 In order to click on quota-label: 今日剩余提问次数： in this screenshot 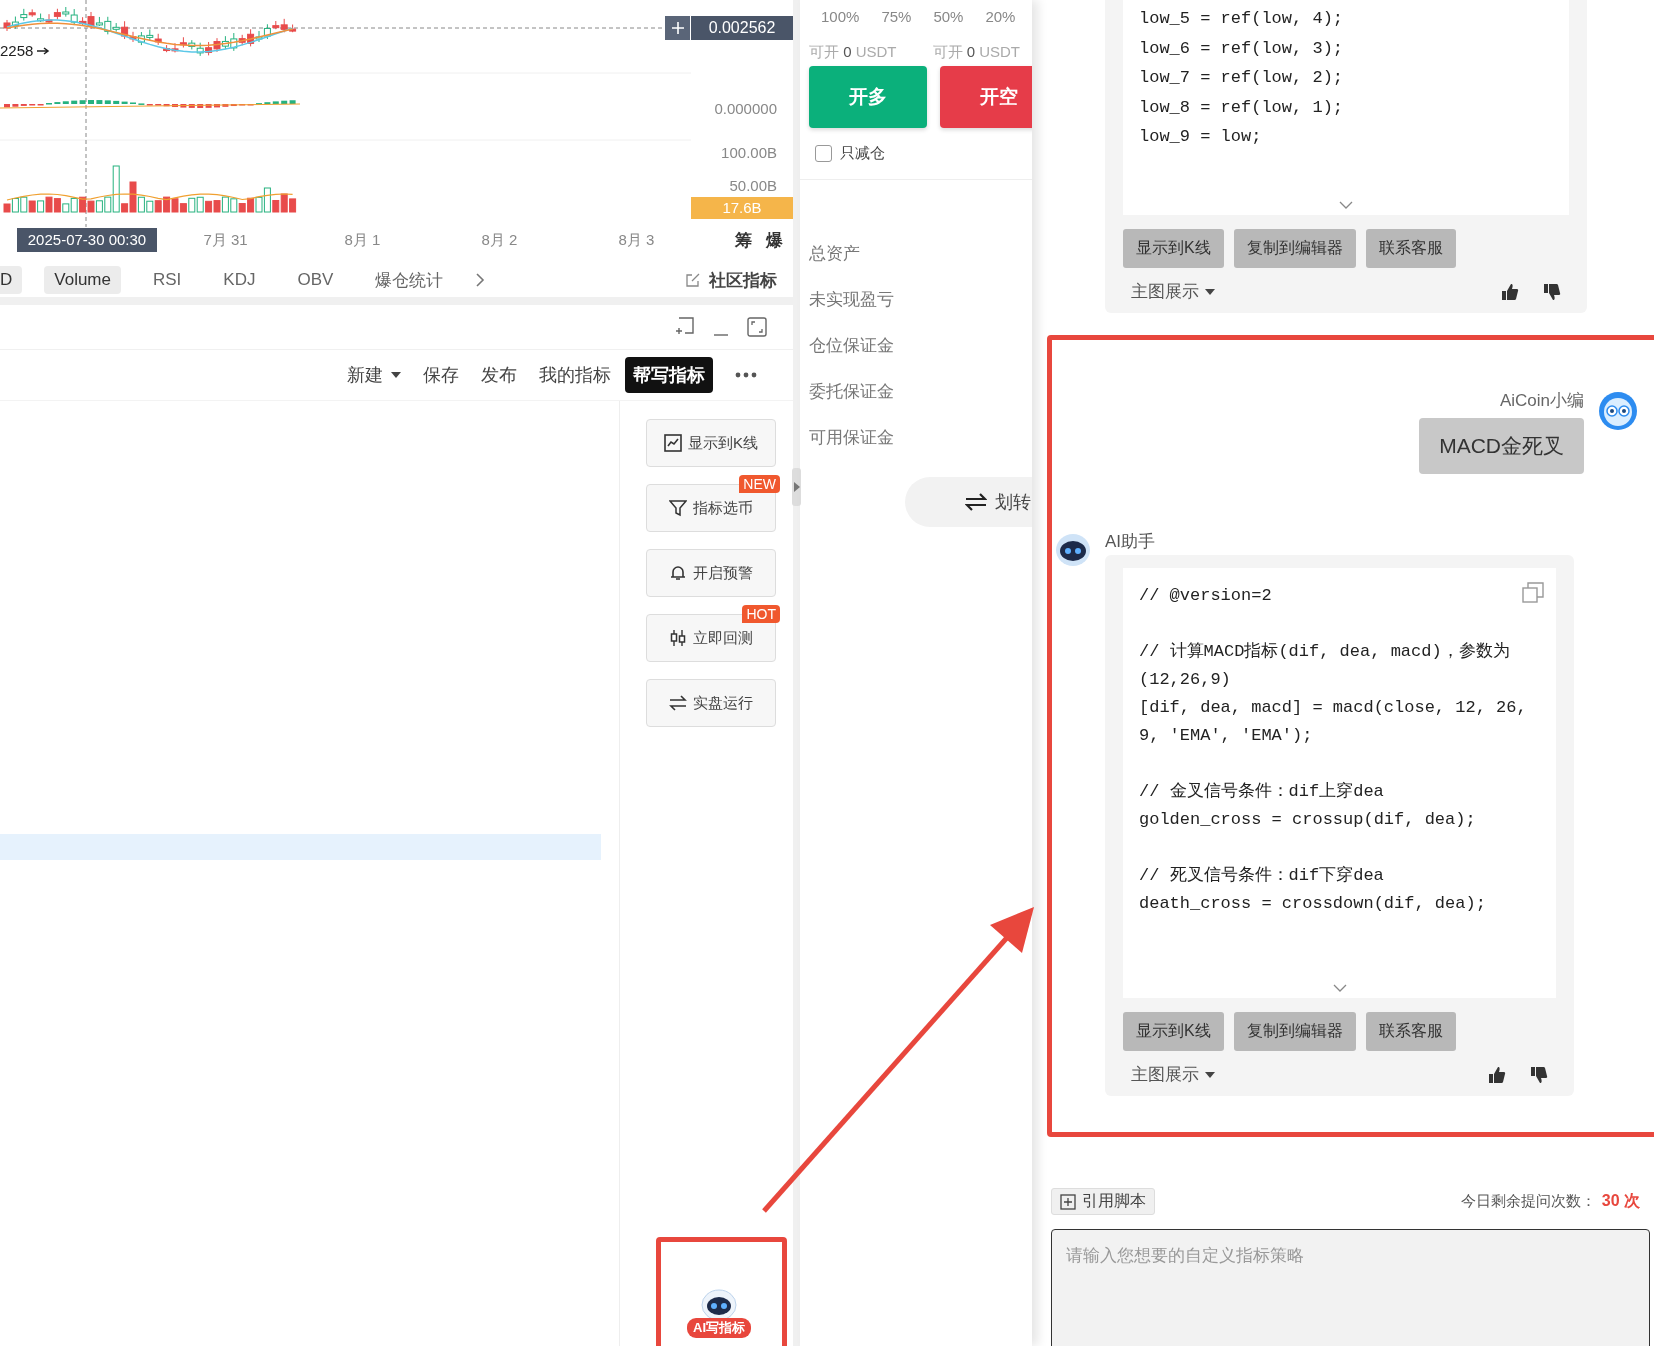, I will do `click(1528, 1201)`.